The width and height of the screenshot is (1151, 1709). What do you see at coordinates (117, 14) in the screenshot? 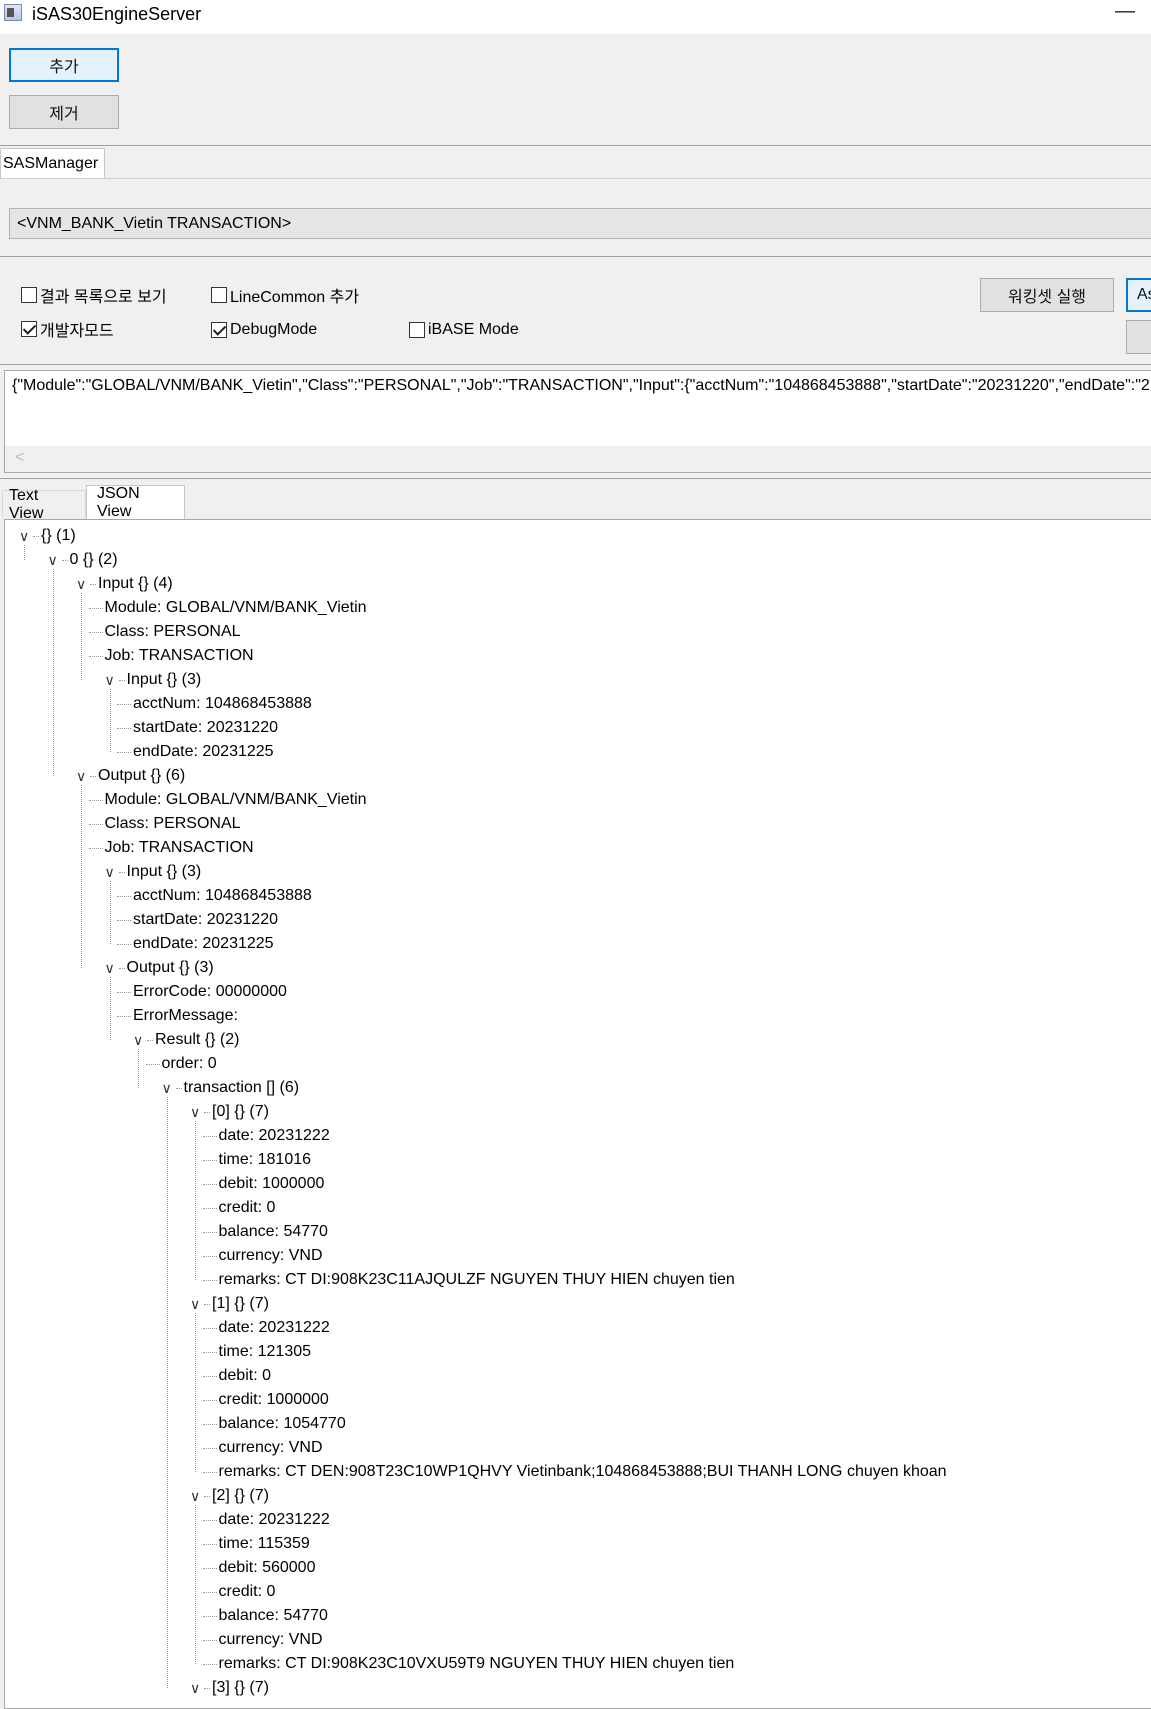
I see `window-title: iSAS30EngineServer` at bounding box center [117, 14].